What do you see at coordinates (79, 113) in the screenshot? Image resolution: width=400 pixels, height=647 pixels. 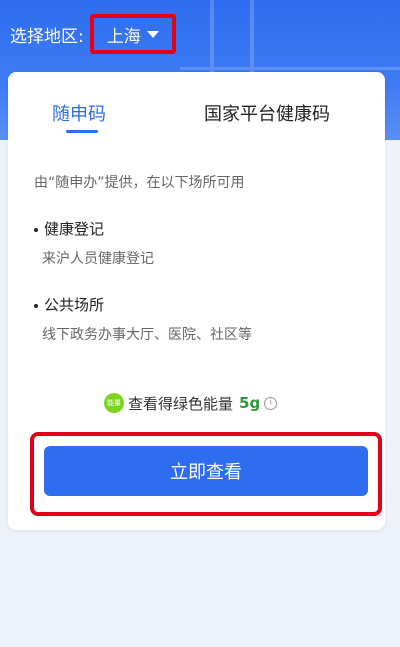 I see `tab-suishen-code: 随申码` at bounding box center [79, 113].